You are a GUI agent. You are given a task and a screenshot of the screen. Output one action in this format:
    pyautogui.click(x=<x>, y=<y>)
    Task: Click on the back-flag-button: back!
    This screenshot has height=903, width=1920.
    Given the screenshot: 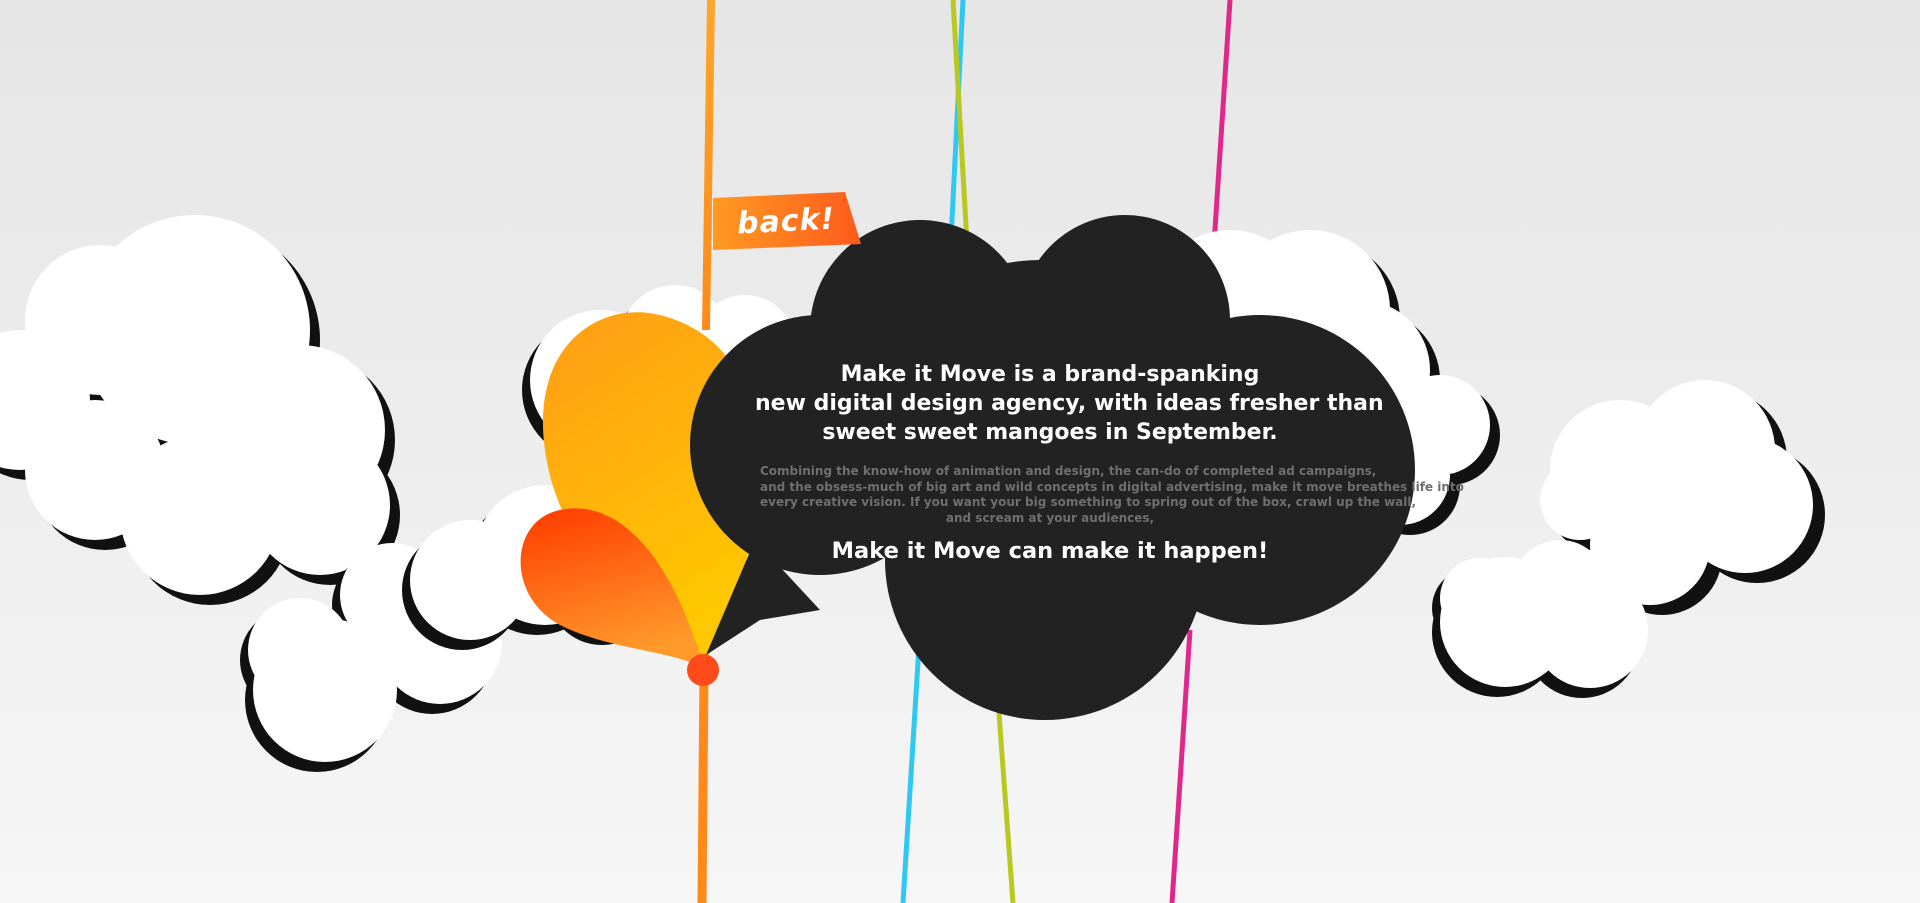 What is the action you would take?
    pyautogui.click(x=788, y=224)
    